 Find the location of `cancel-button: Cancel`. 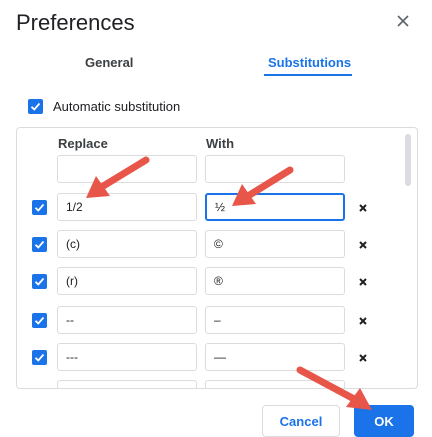

cancel-button: Cancel is located at coordinates (301, 421).